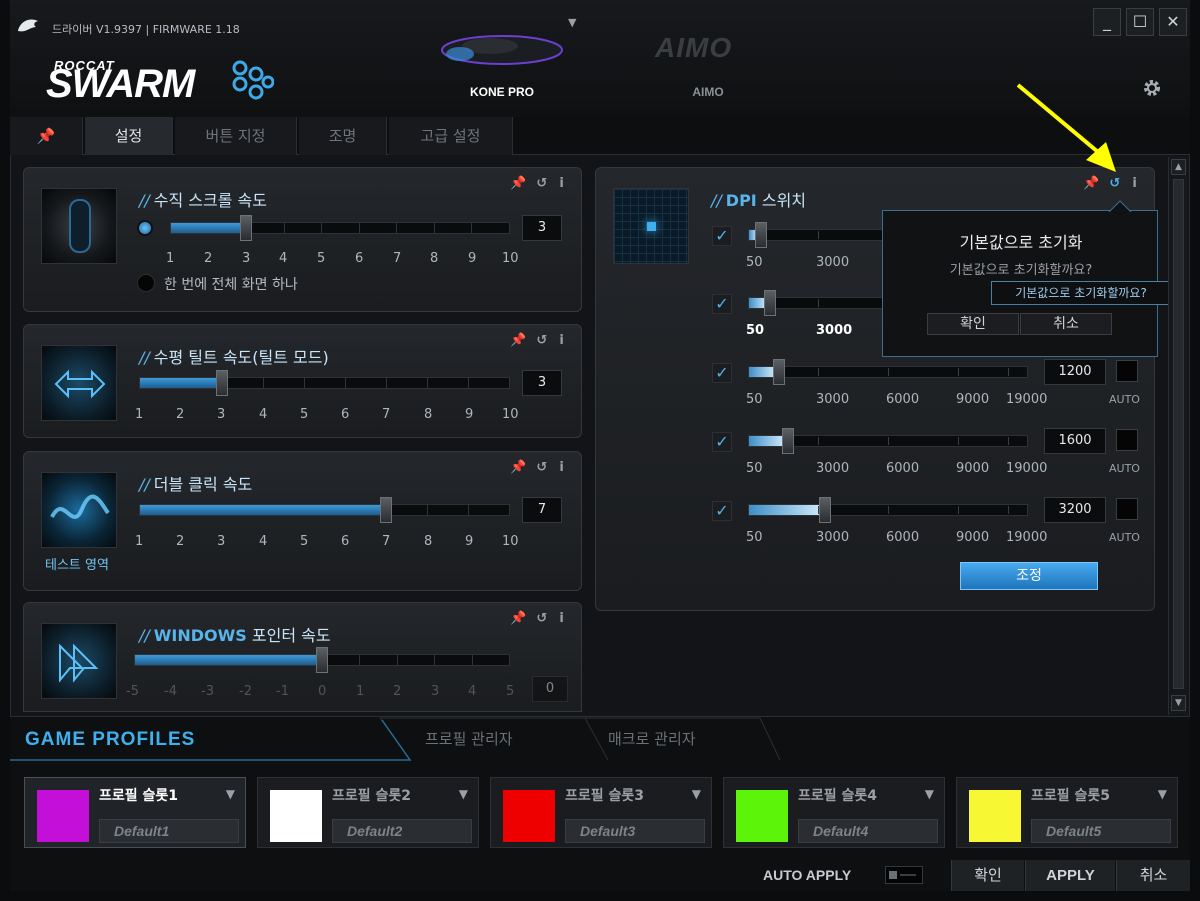 The width and height of the screenshot is (1200, 901). I want to click on profile-name-input: Default2, so click(402, 831).